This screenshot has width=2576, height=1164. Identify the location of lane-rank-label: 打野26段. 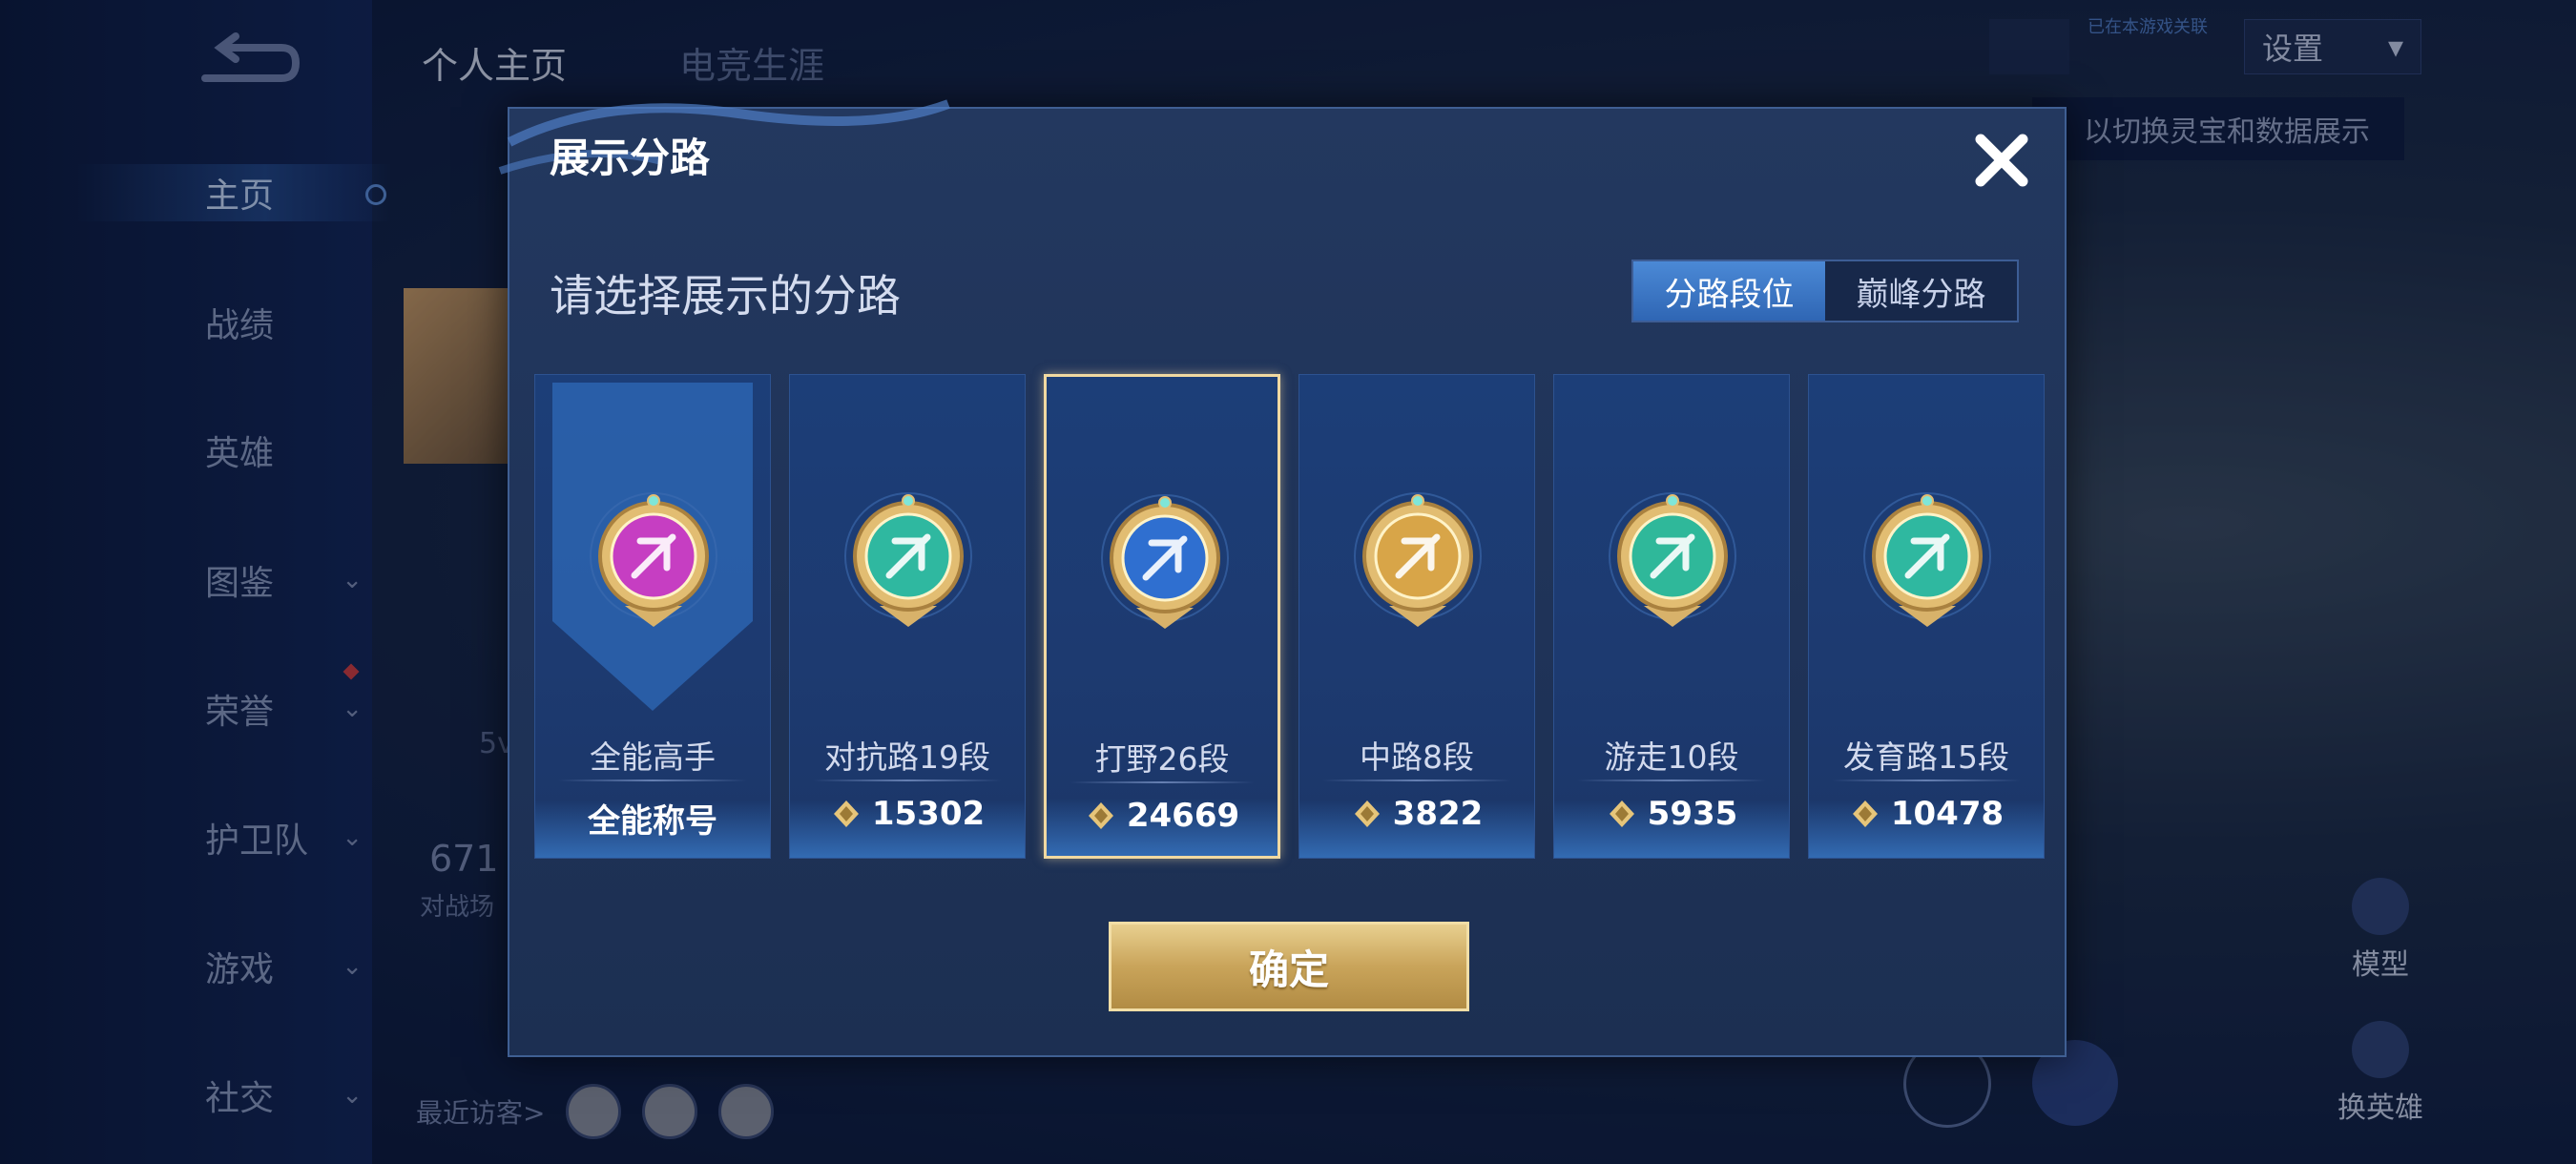
(1162, 759).